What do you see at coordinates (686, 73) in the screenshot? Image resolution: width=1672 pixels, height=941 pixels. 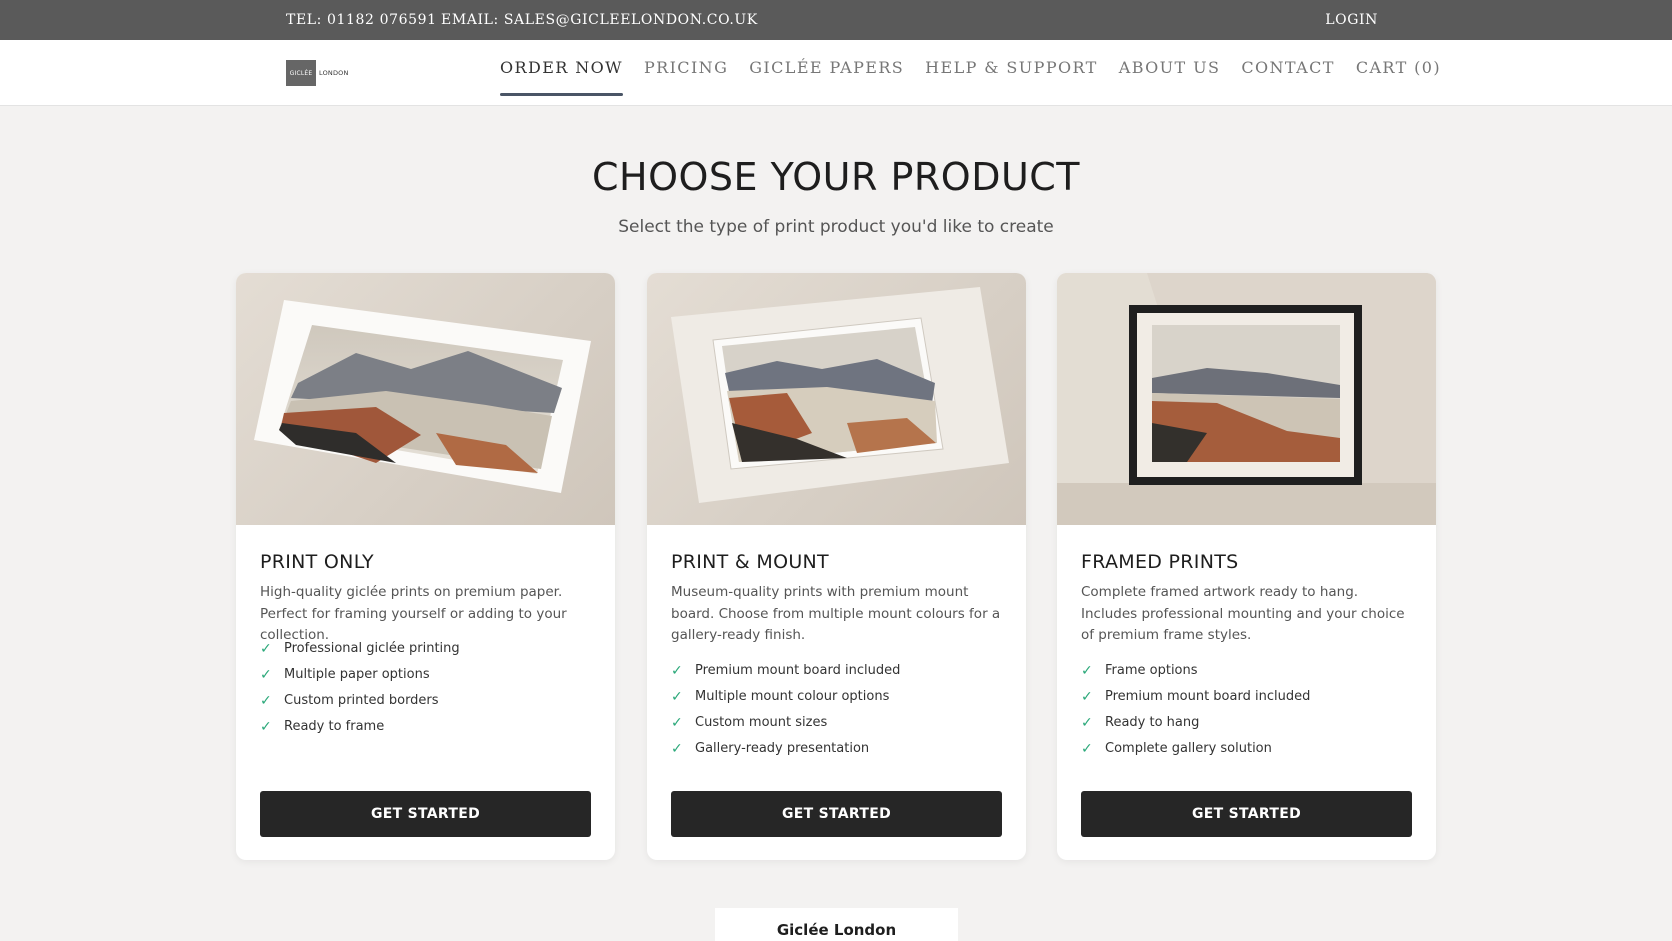 I see `nav-pricing: PRICING` at bounding box center [686, 73].